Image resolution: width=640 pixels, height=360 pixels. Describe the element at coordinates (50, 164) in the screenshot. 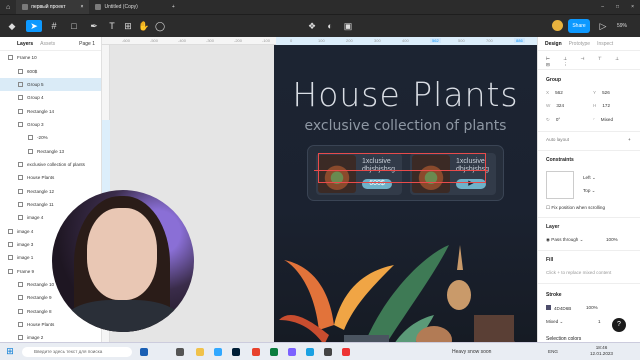

I see `layer-row: exclusive collection of plants` at that location.